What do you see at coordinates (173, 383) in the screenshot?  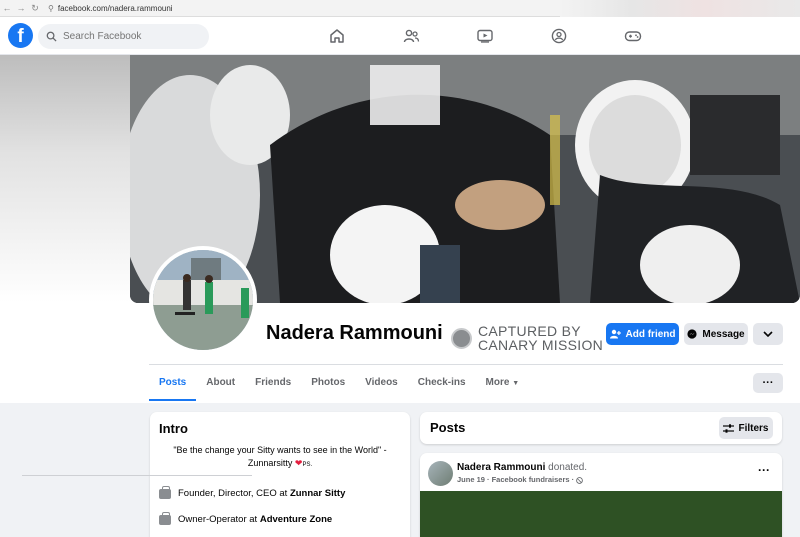 I see `tab-posts: Posts` at bounding box center [173, 383].